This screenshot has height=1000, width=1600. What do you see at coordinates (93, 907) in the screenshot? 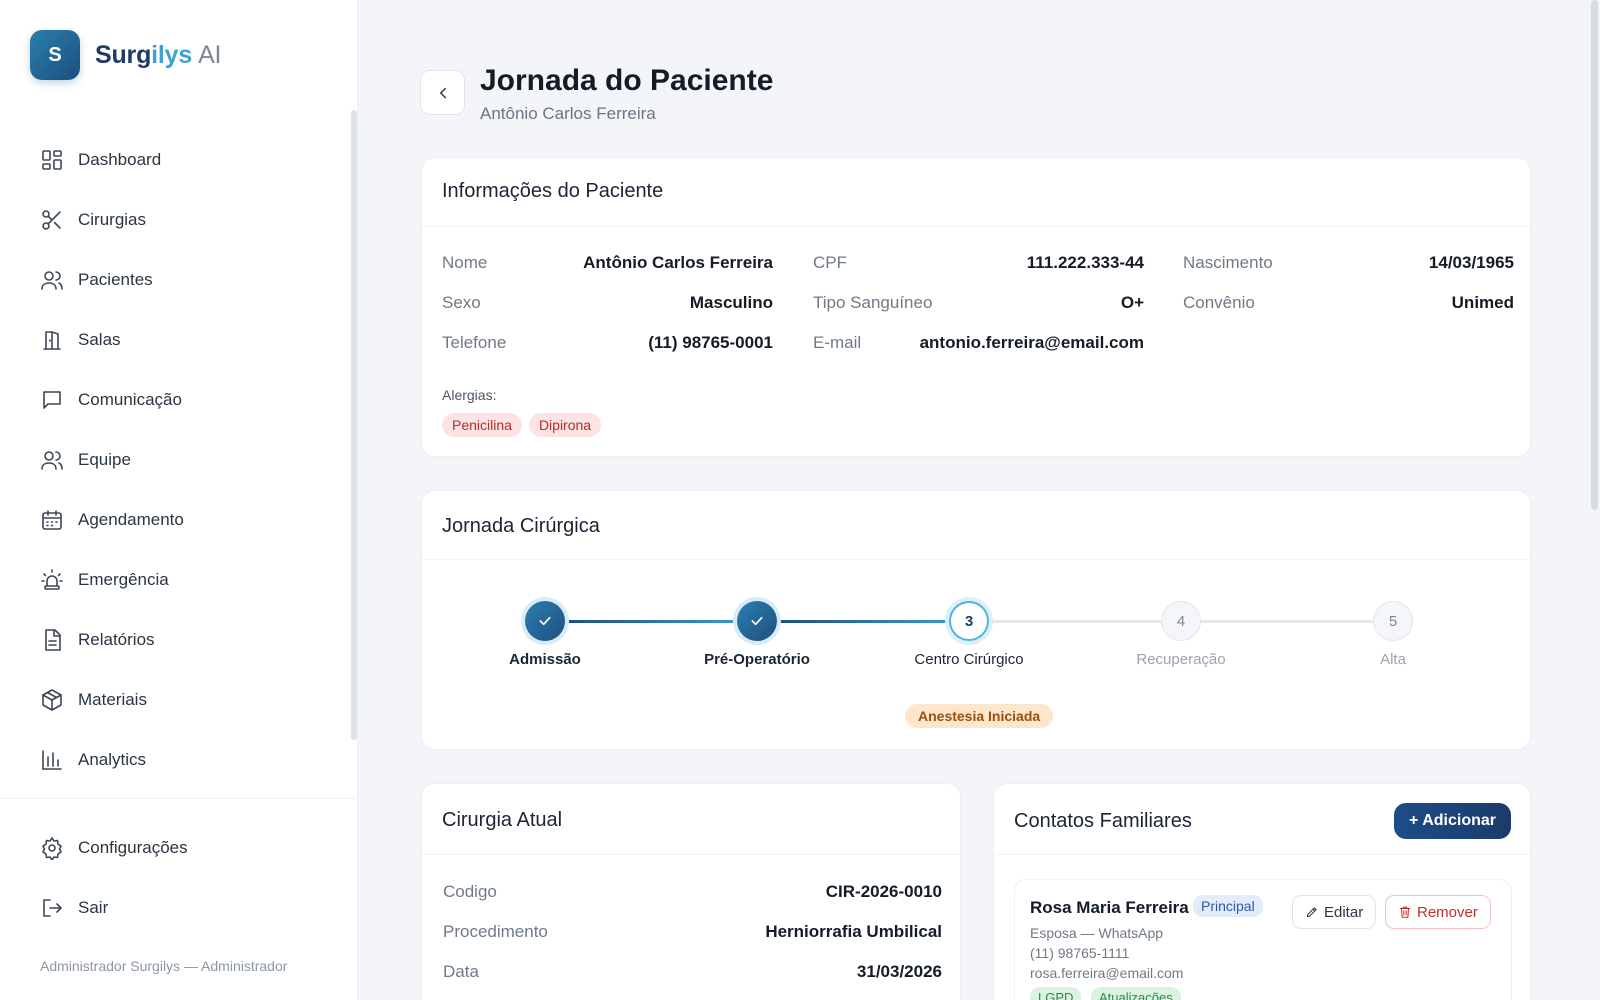
I see `sidebar-item-label: Sair` at bounding box center [93, 907].